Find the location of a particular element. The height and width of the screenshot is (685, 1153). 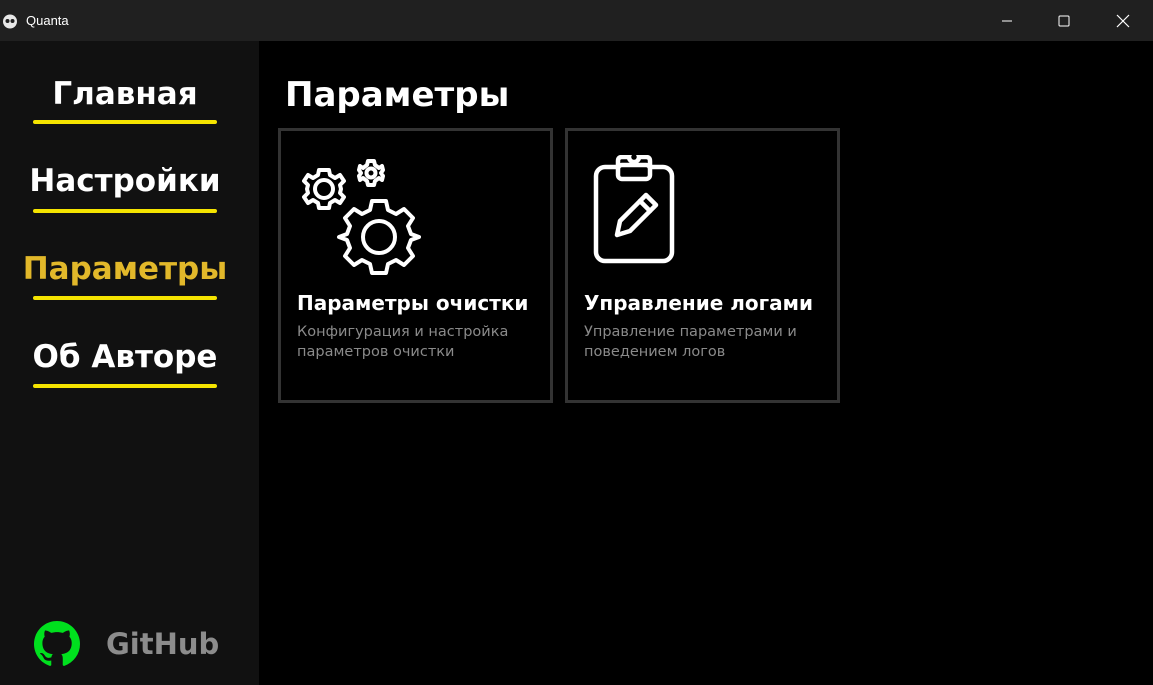

github-icon is located at coordinates (57, 643).